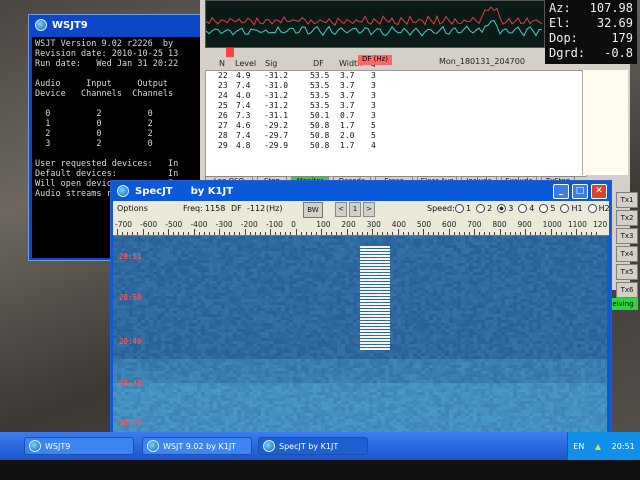 Image resolution: width=640 pixels, height=480 pixels. I want to click on tx-button-3: Tx3, so click(627, 236).